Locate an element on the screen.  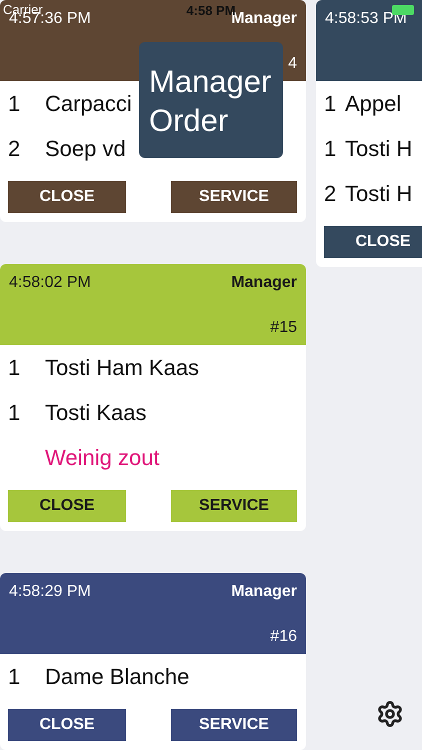
item-name: Carpacci is located at coordinates (88, 103).